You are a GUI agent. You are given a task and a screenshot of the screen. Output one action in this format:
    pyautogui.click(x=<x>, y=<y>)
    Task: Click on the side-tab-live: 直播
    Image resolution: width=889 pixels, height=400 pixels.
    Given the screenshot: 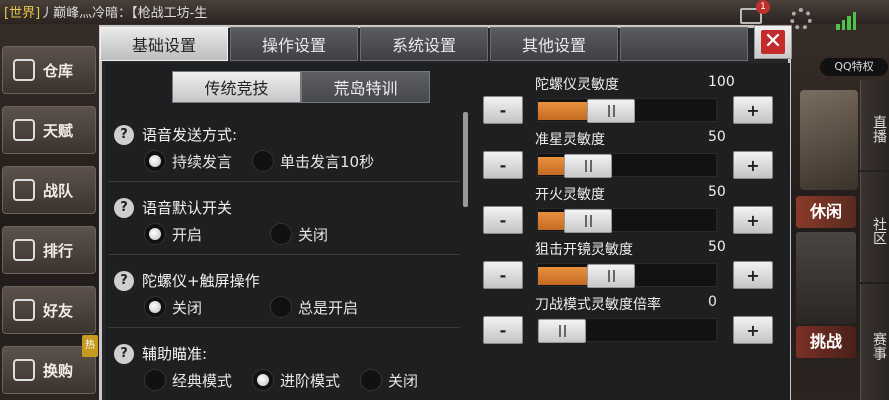 What is the action you would take?
    pyautogui.click(x=874, y=125)
    